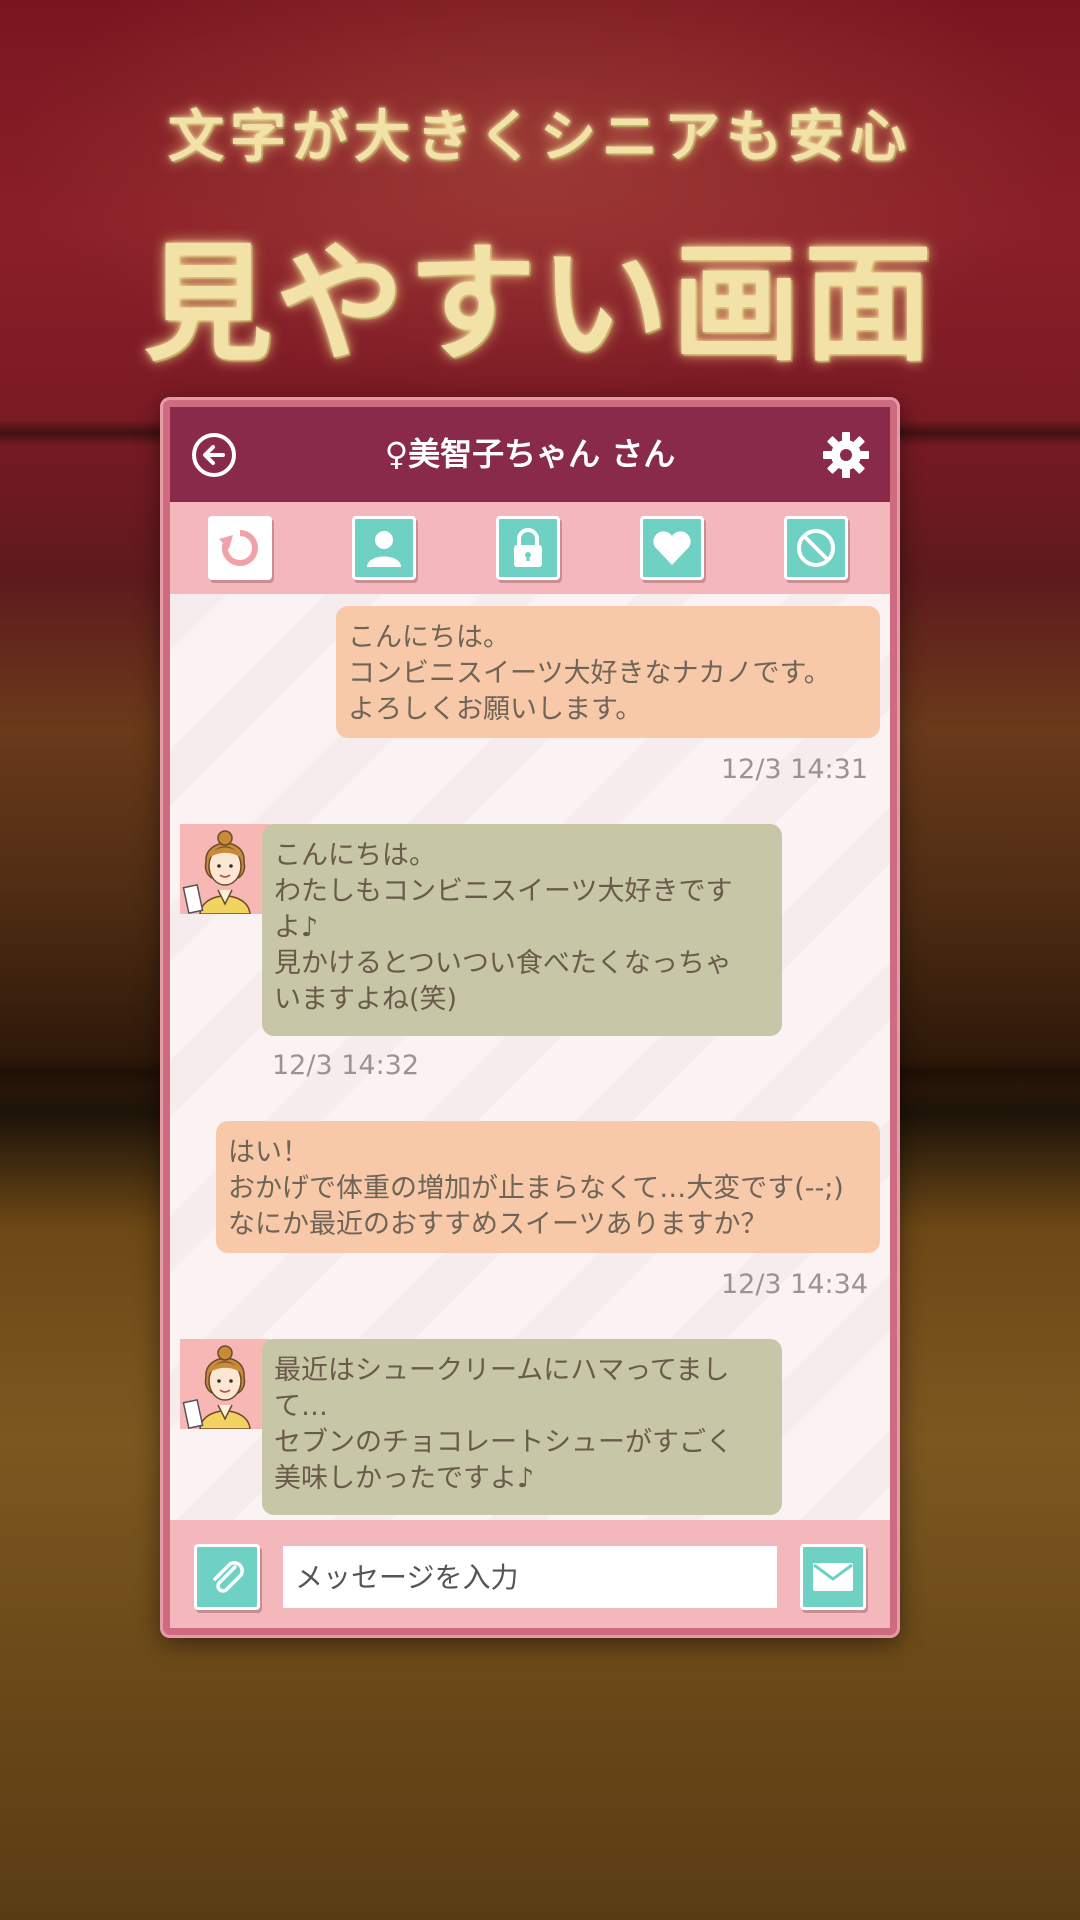  I want to click on promo-subtitle: 文字が大きくシニアも安心, so click(540, 137).